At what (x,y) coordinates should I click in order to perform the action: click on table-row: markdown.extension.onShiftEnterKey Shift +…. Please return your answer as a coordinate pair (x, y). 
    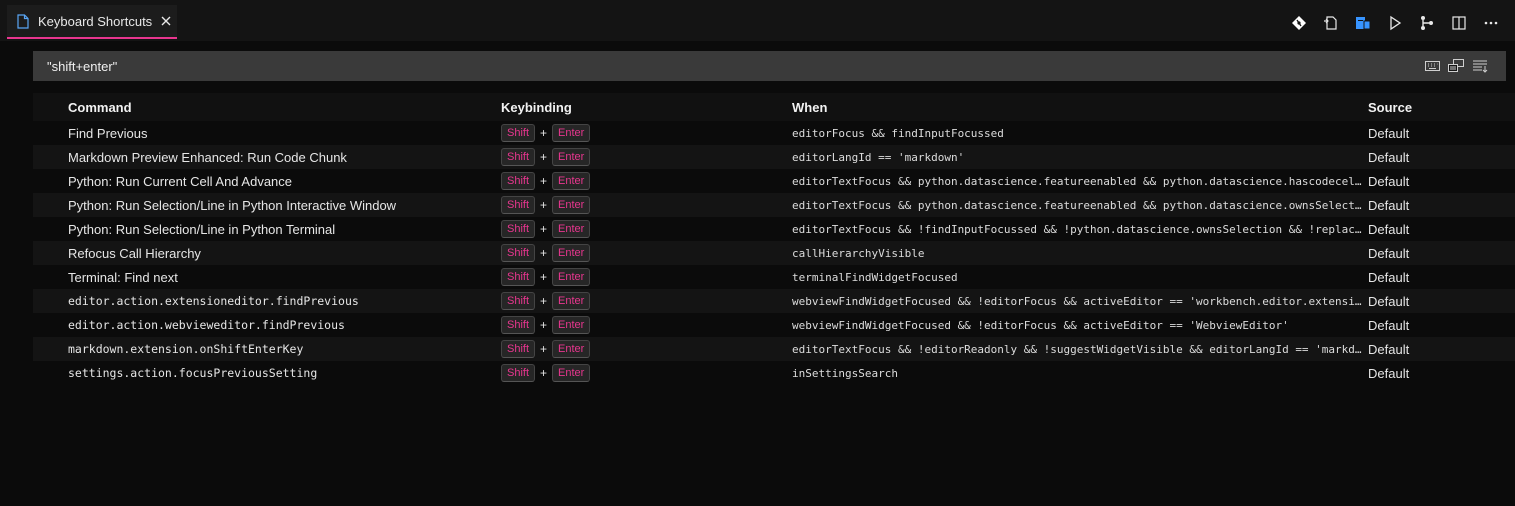
    Looking at the image, I should click on (774, 349).